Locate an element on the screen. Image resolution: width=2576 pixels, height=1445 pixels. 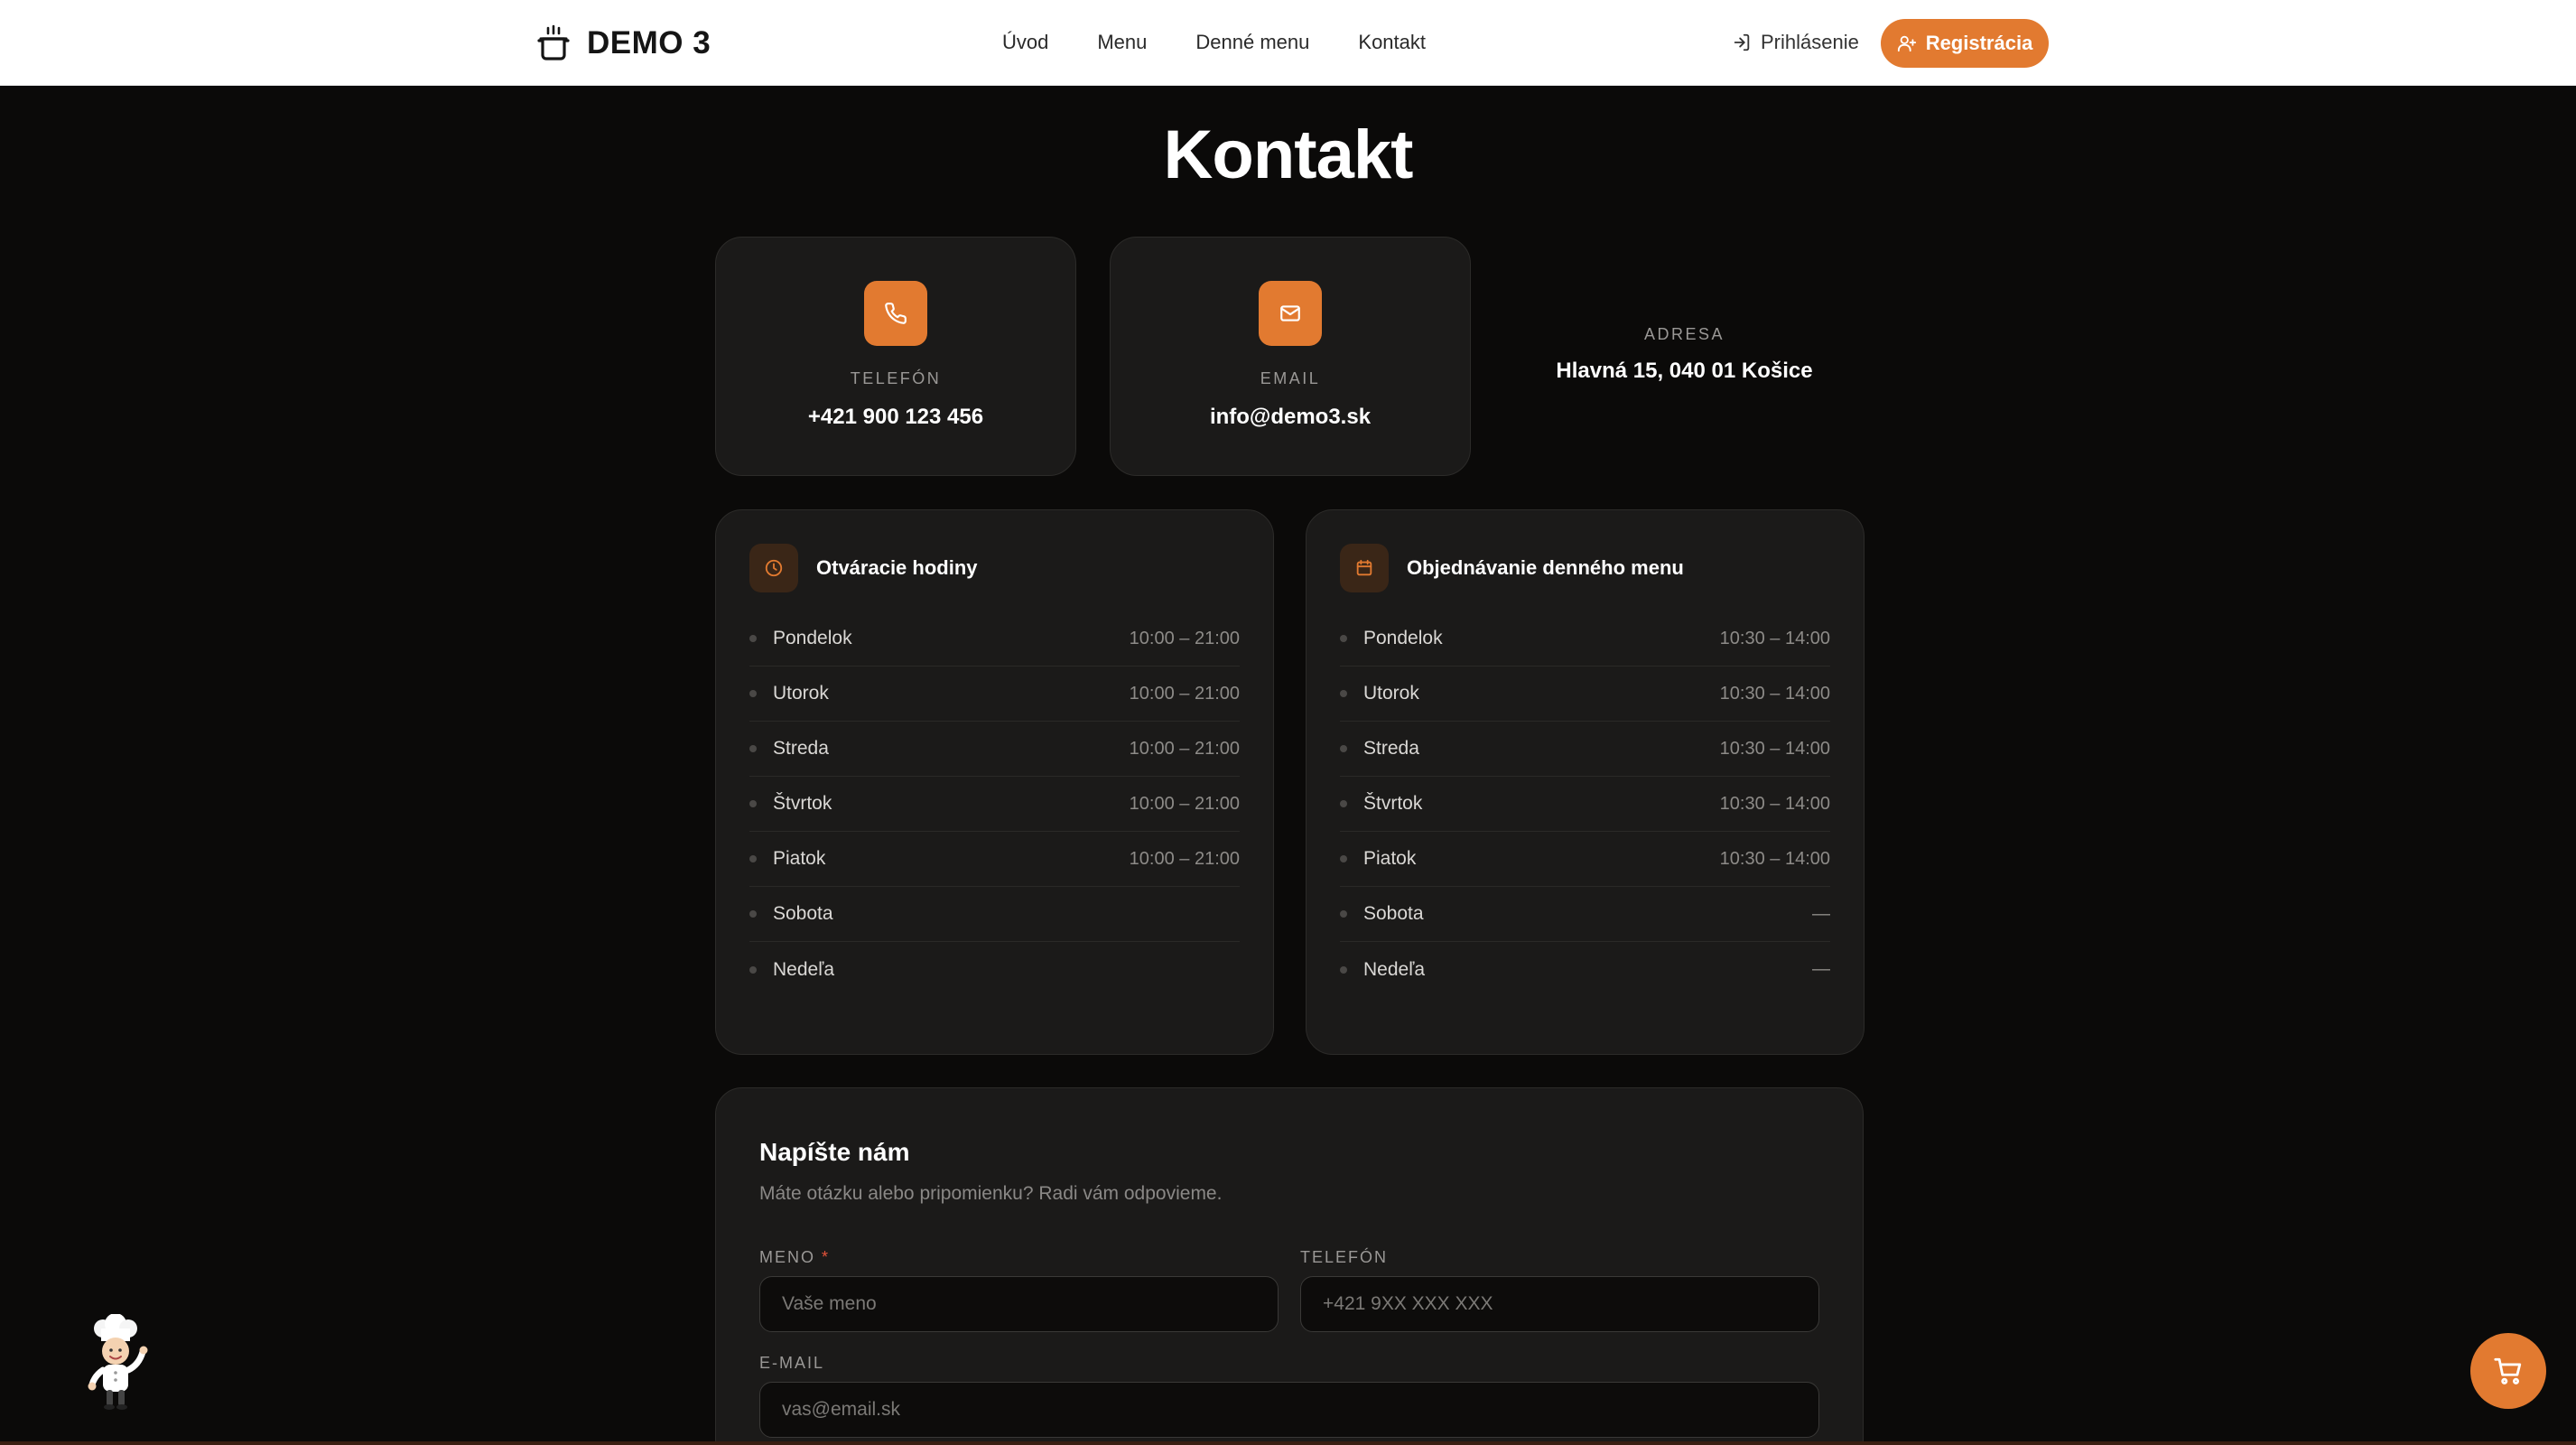
nav-item-kontakt: Kontakt is located at coordinates (1392, 42).